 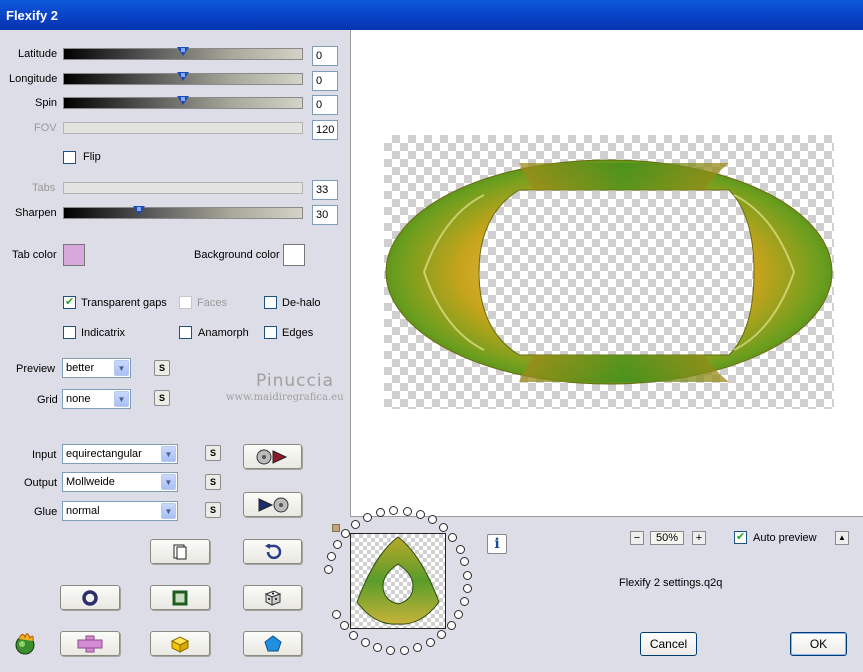 I want to click on convert-back-button, so click(x=272, y=504).